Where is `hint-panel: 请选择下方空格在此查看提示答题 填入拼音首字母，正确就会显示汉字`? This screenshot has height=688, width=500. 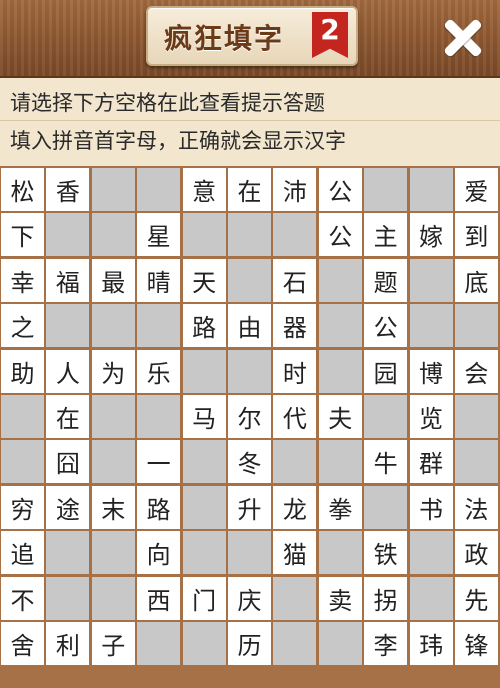 hint-panel: 请选择下方空格在此查看提示答题 填入拼音首字母，正确就会显示汉字 is located at coordinates (250, 123).